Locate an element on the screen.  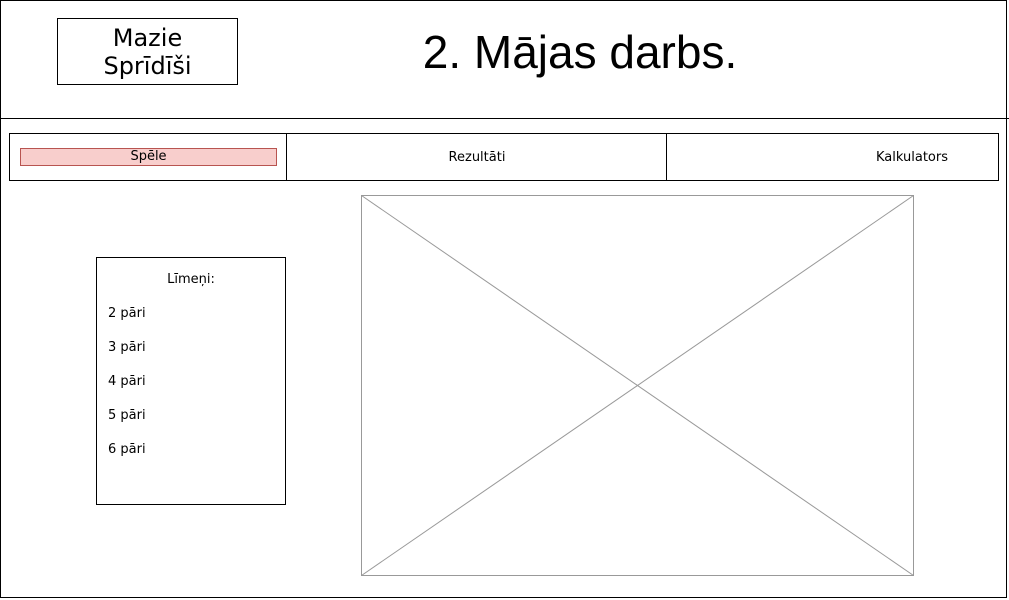
level-item-2: 2 pāri is located at coordinates (127, 313).